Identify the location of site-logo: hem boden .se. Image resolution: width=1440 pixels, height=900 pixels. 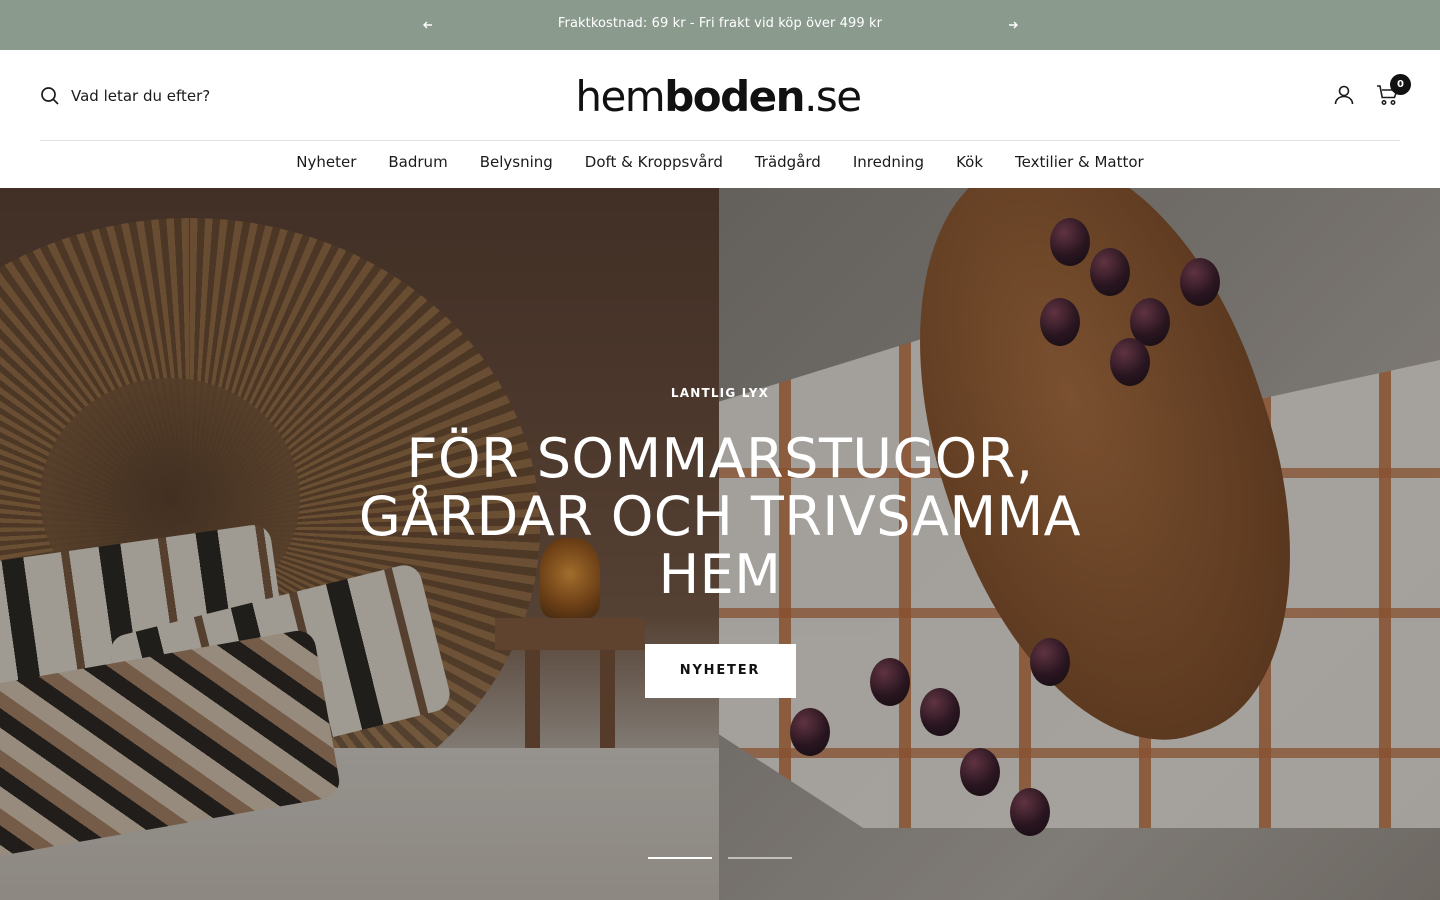
(718, 98).